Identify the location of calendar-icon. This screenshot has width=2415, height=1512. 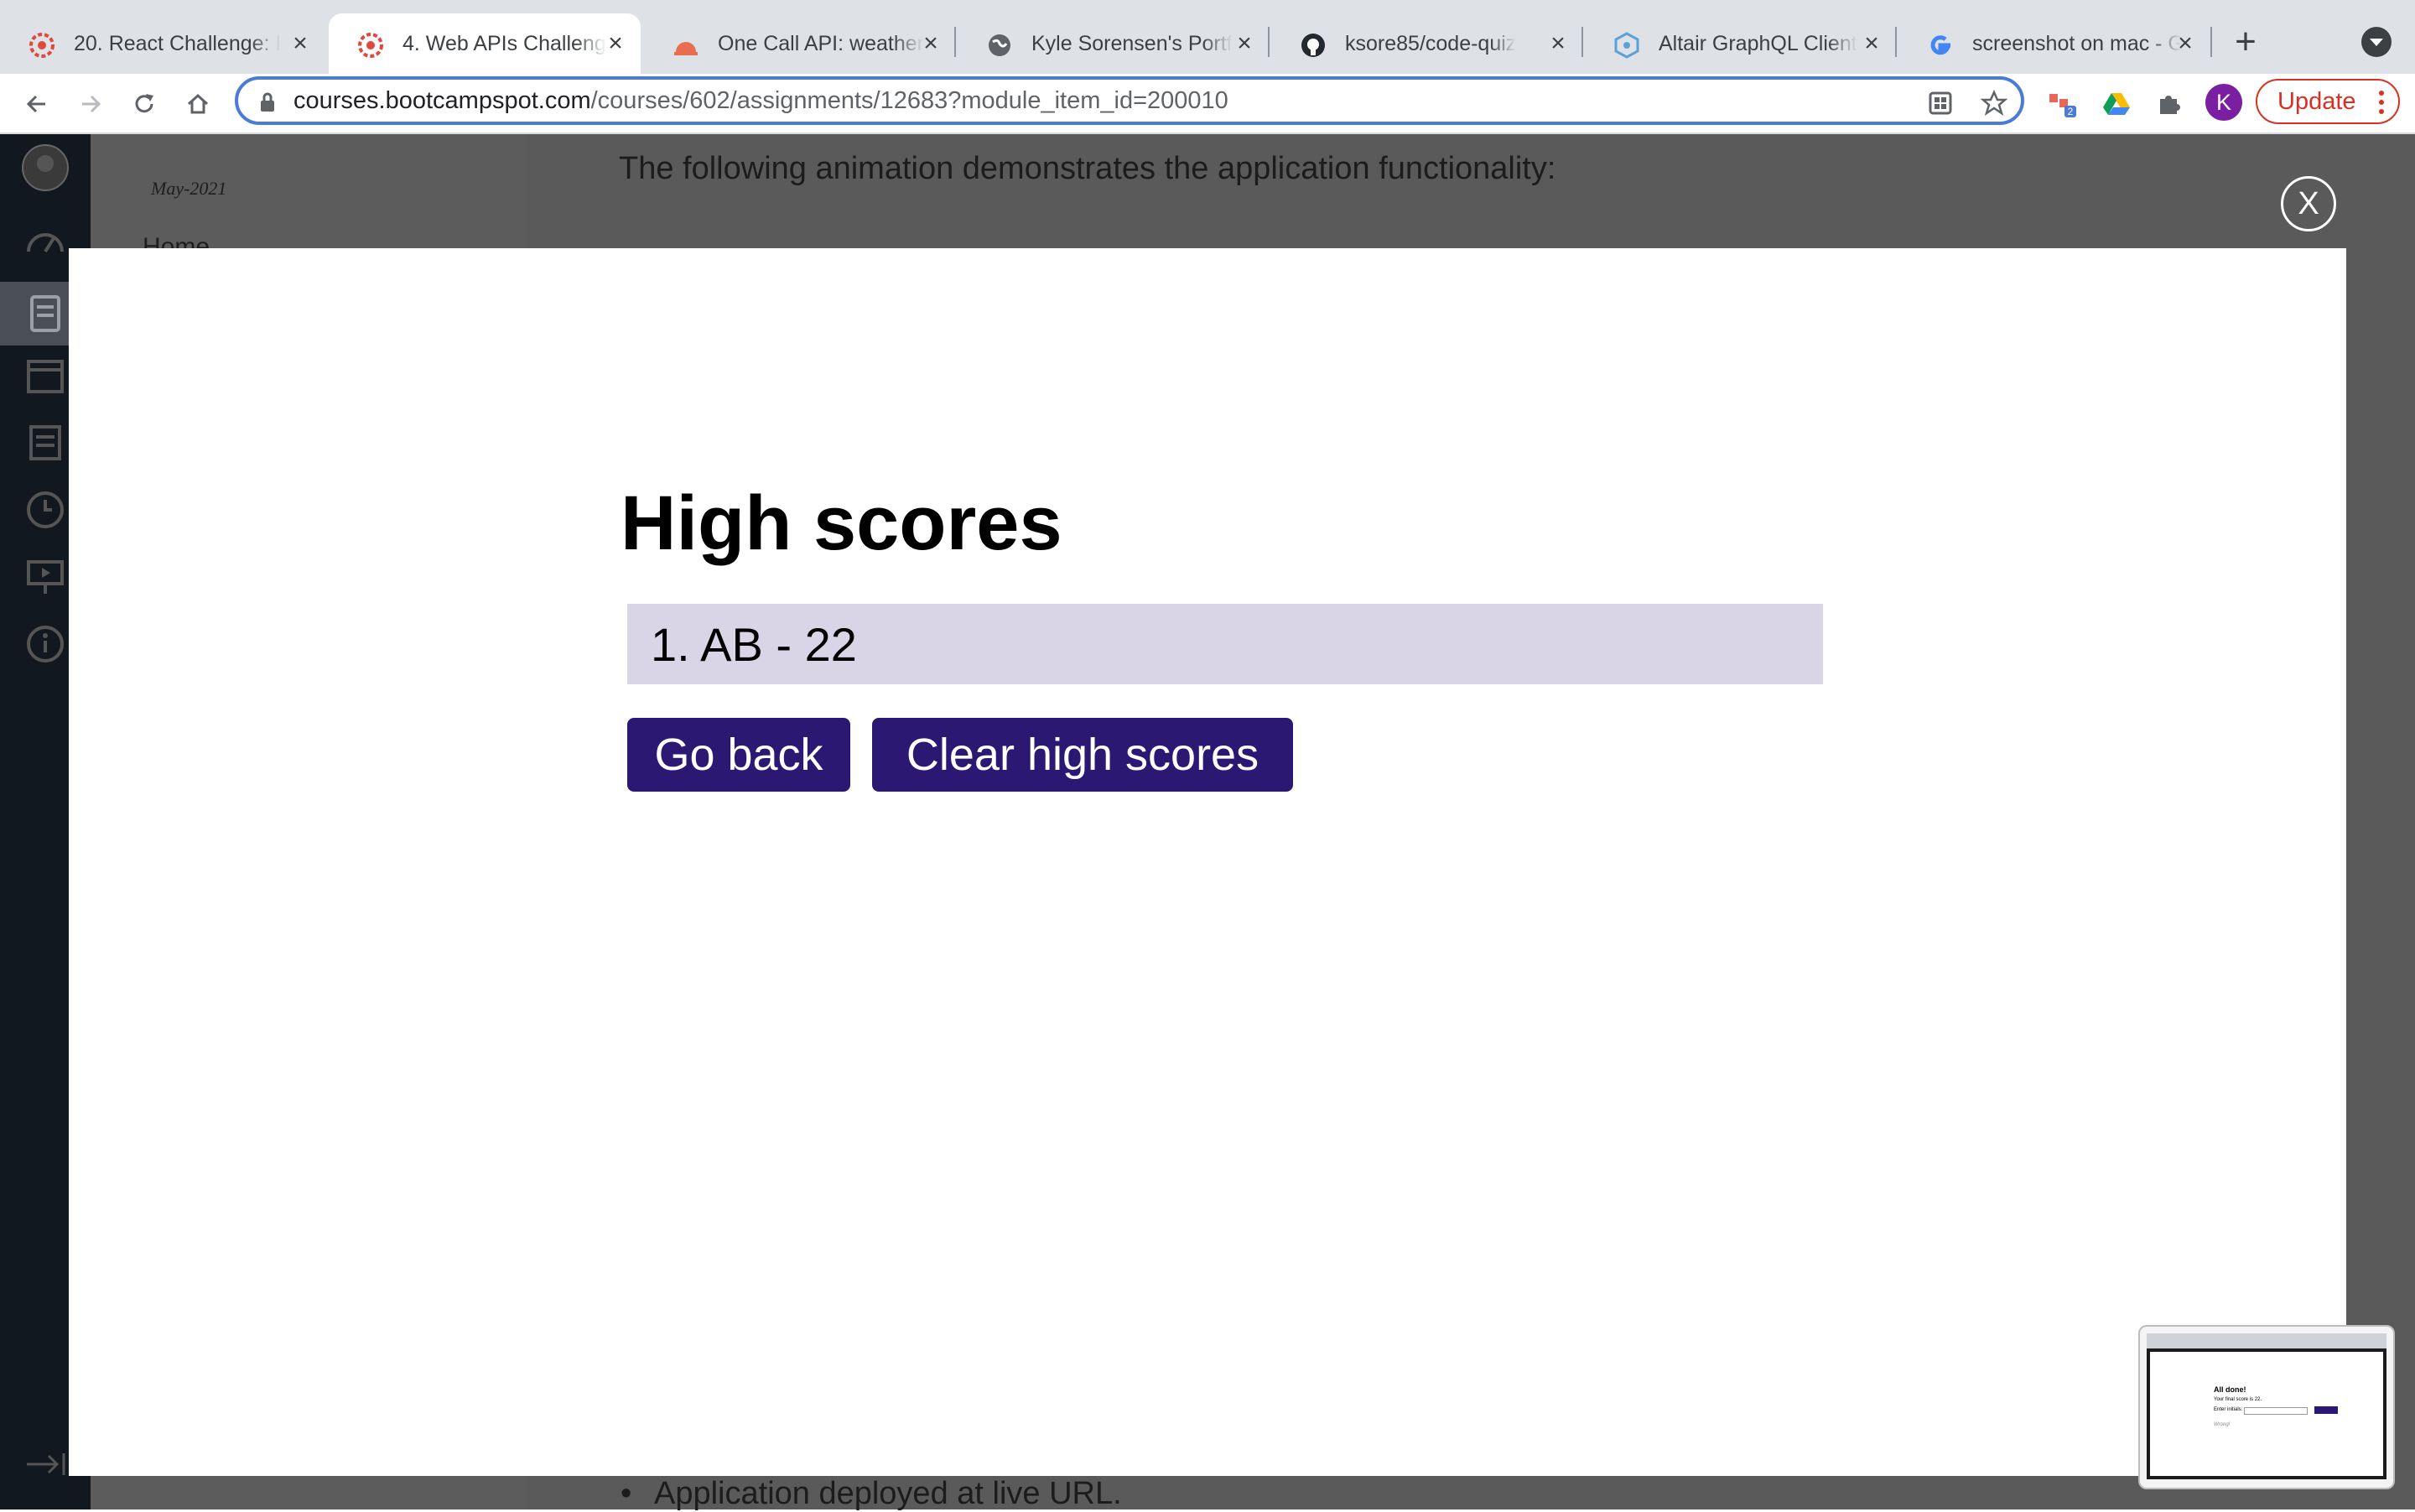
(45, 376).